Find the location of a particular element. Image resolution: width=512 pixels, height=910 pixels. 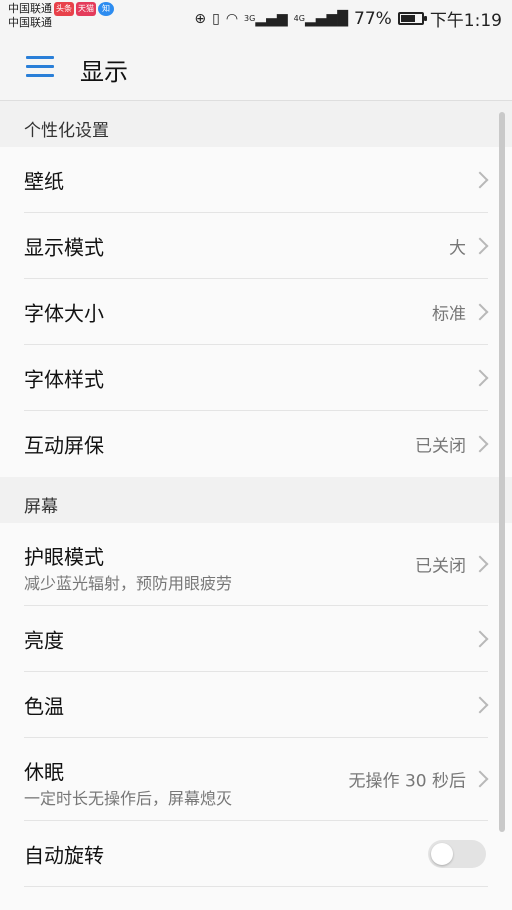

toggle-knob is located at coordinates (442, 853).